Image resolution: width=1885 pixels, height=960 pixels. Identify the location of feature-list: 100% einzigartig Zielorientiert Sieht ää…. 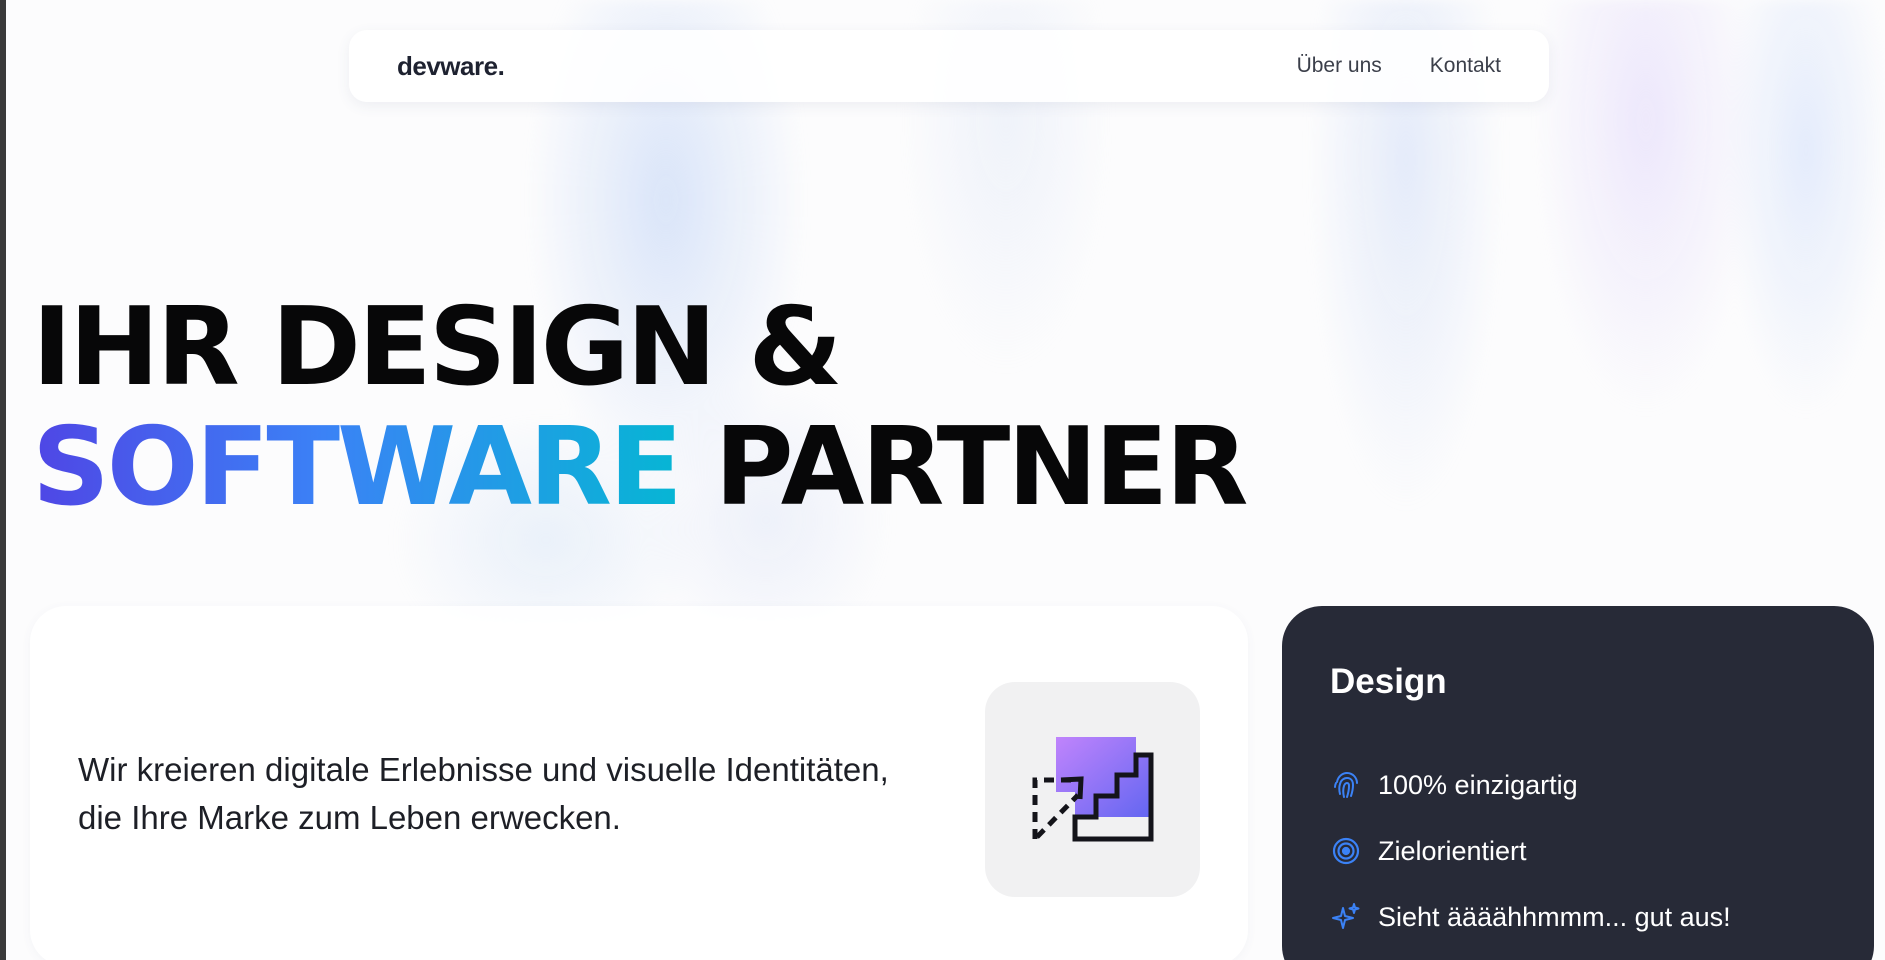
(1530, 851).